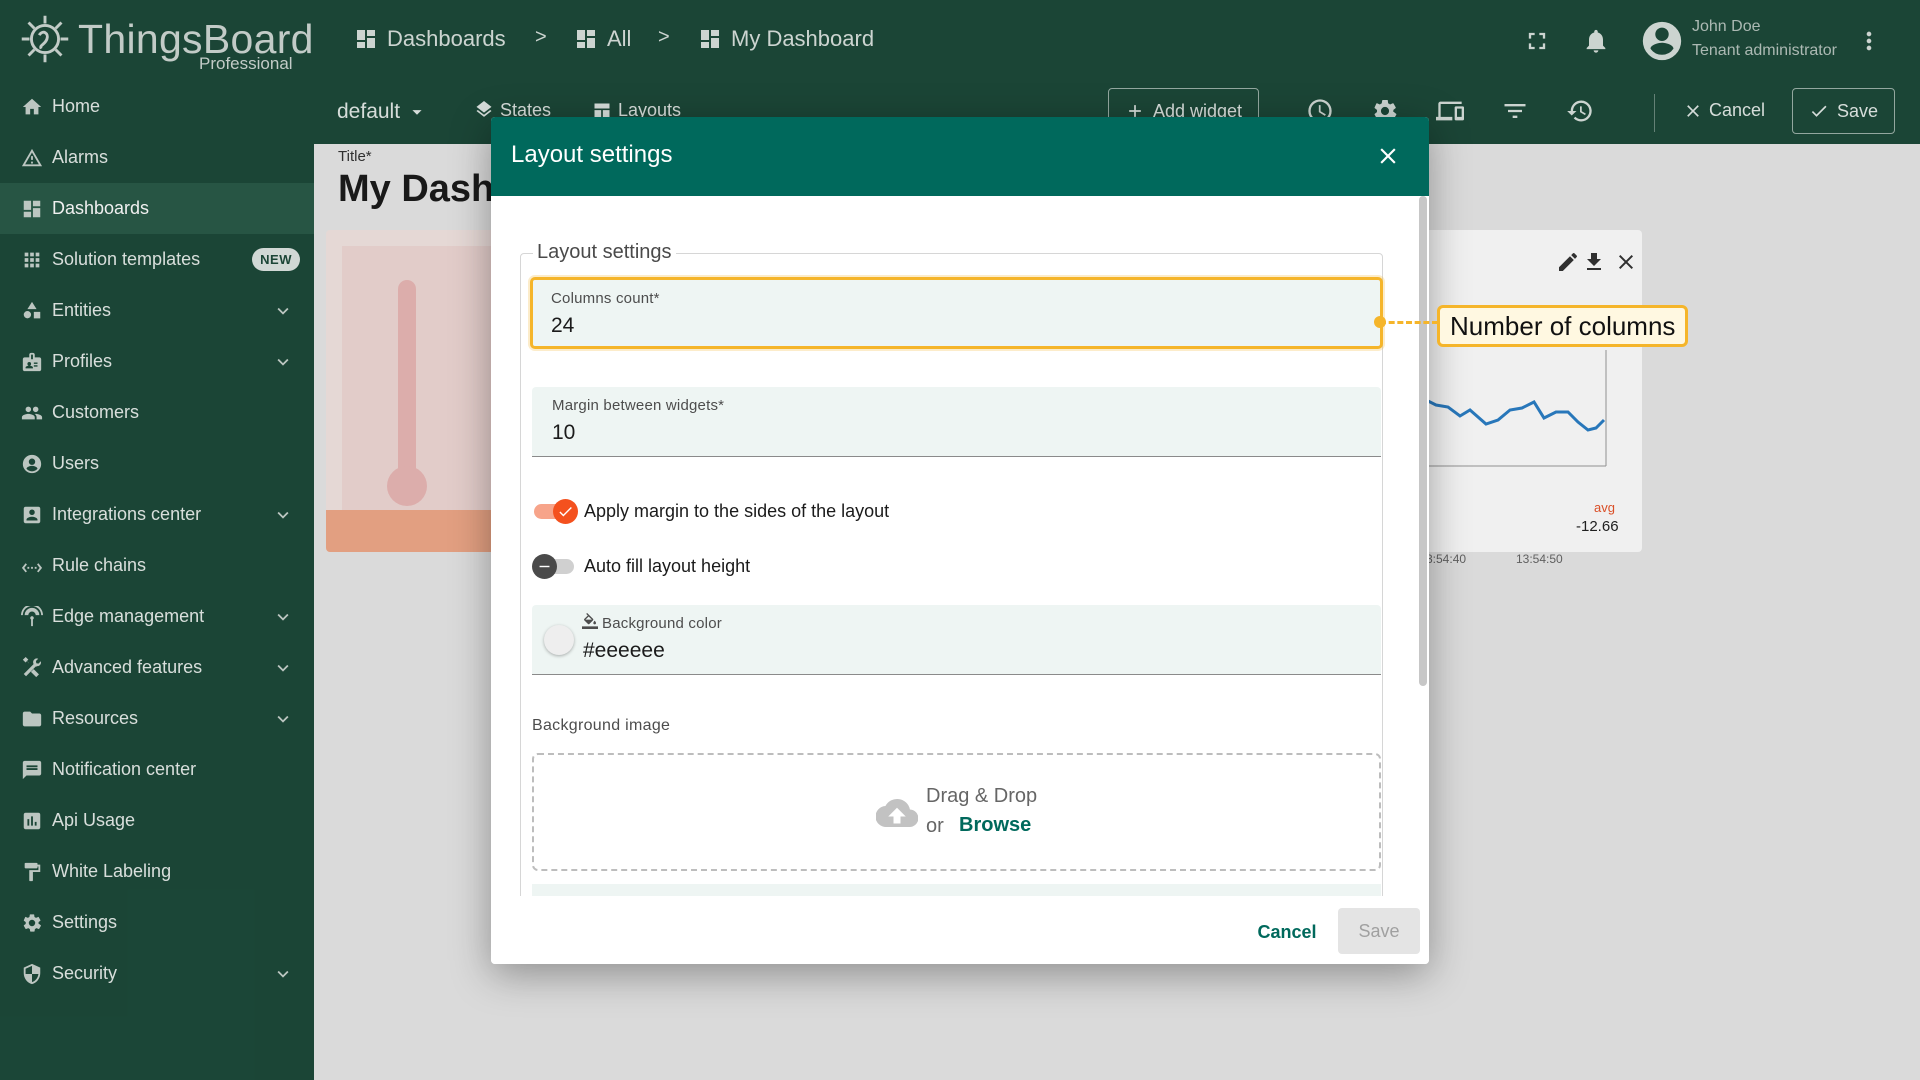 The width and height of the screenshot is (1920, 1080). Describe the element at coordinates (591, 622) in the screenshot. I see `color-fill-icon` at that location.